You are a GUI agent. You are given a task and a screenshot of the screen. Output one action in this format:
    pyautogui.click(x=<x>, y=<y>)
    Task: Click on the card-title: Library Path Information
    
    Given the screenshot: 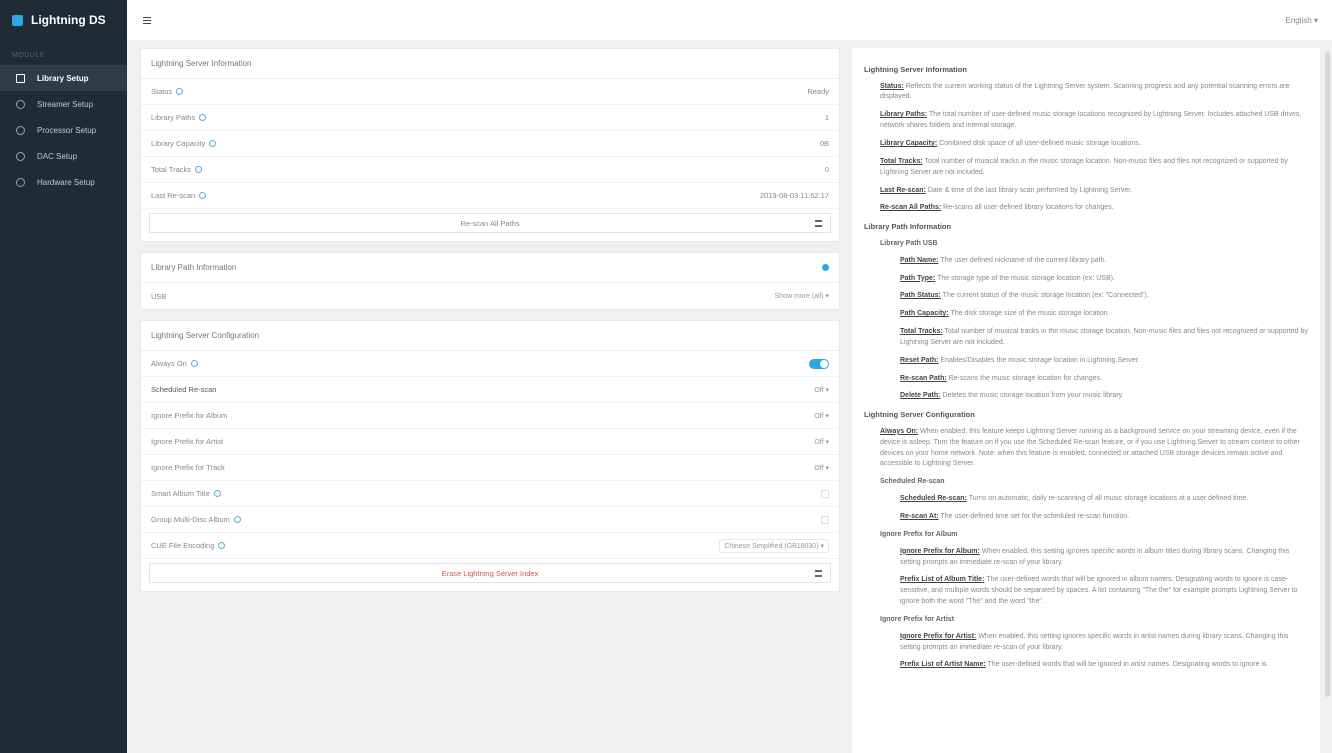 What is the action you would take?
    pyautogui.click(x=490, y=268)
    